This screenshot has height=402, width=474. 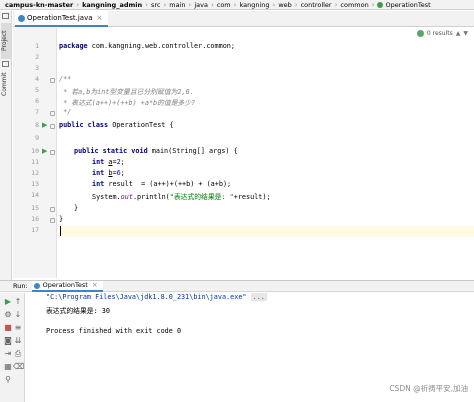 What do you see at coordinates (8, 380) in the screenshot?
I see `pin-icon: ⚲` at bounding box center [8, 380].